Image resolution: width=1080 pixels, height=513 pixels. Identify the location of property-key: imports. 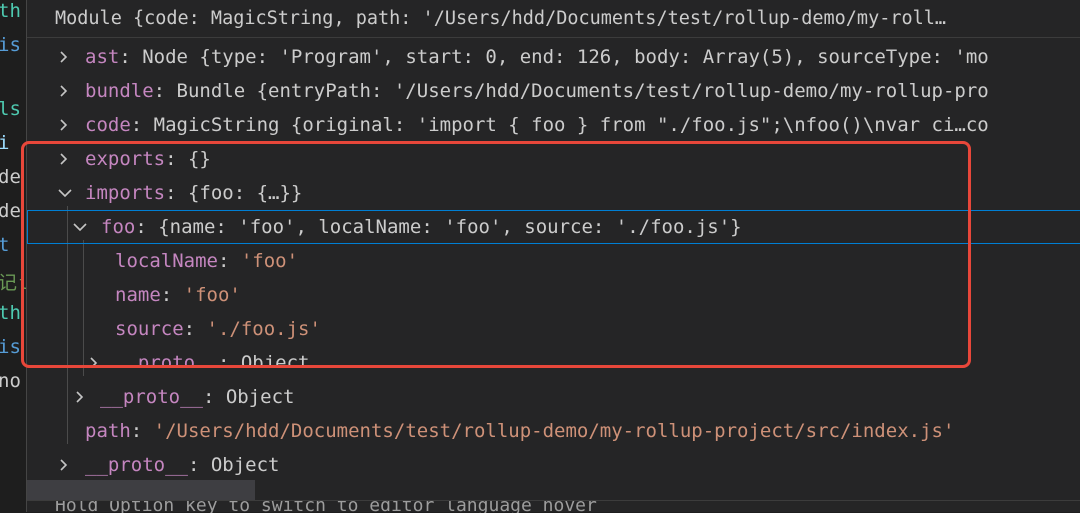
(125, 193).